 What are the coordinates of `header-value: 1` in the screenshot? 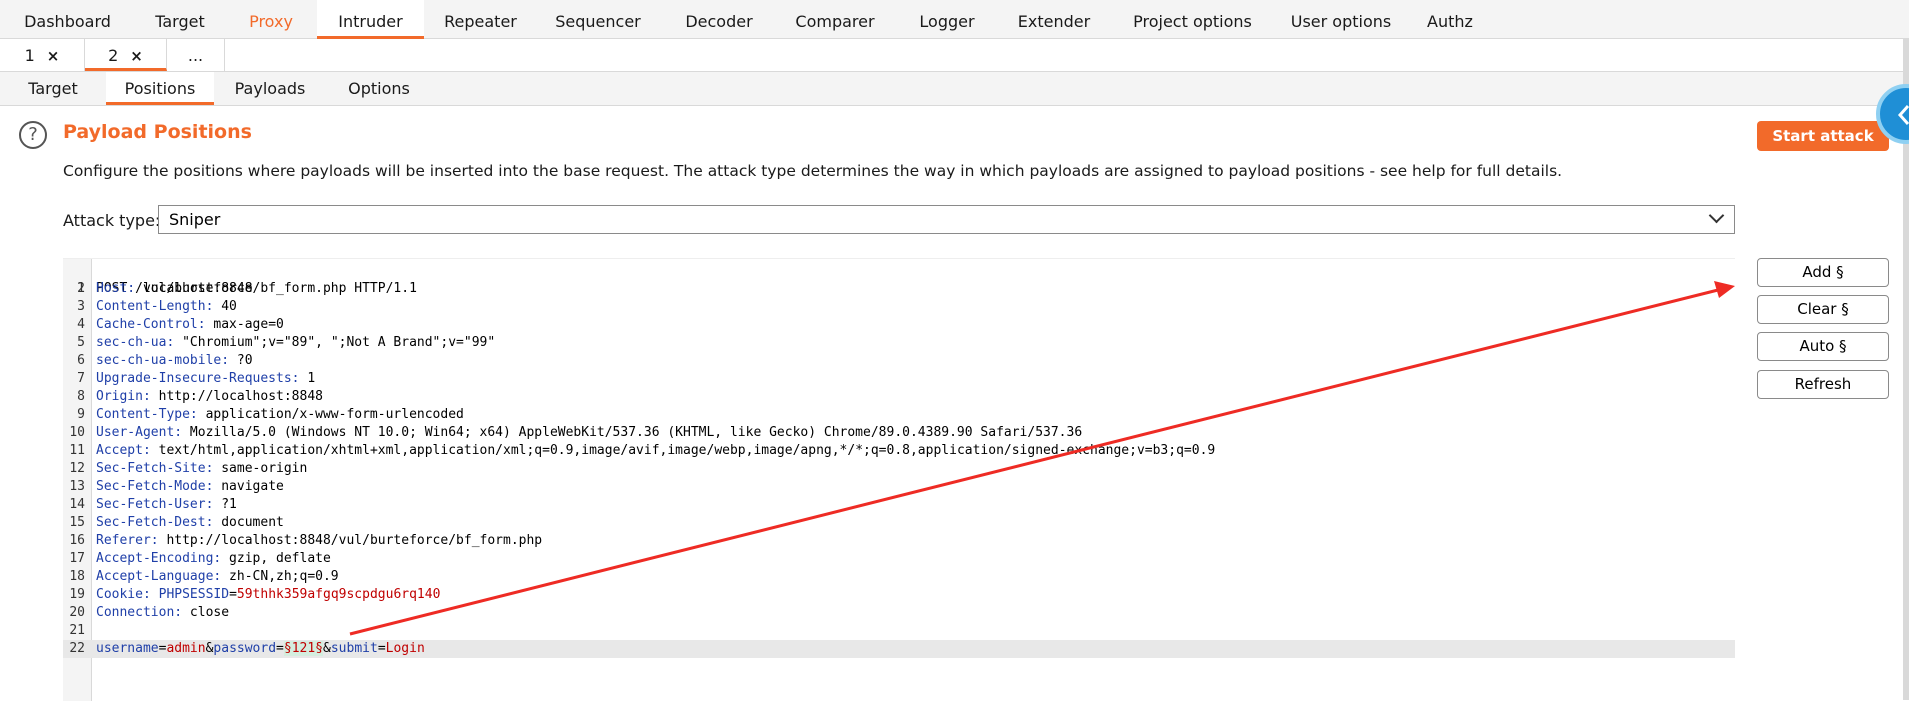 It's located at (307, 378).